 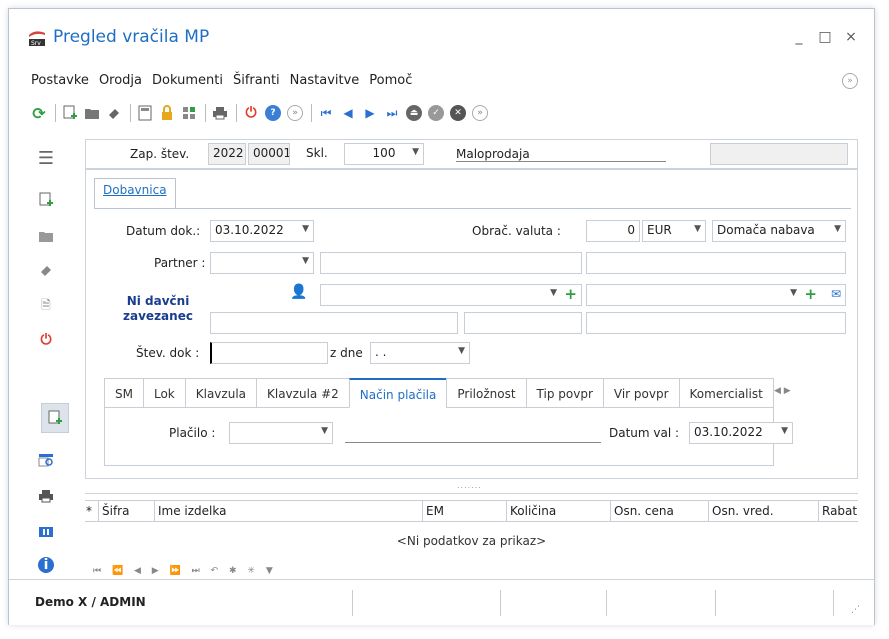 I want to click on menu-postavke: Postavke, so click(x=60, y=83).